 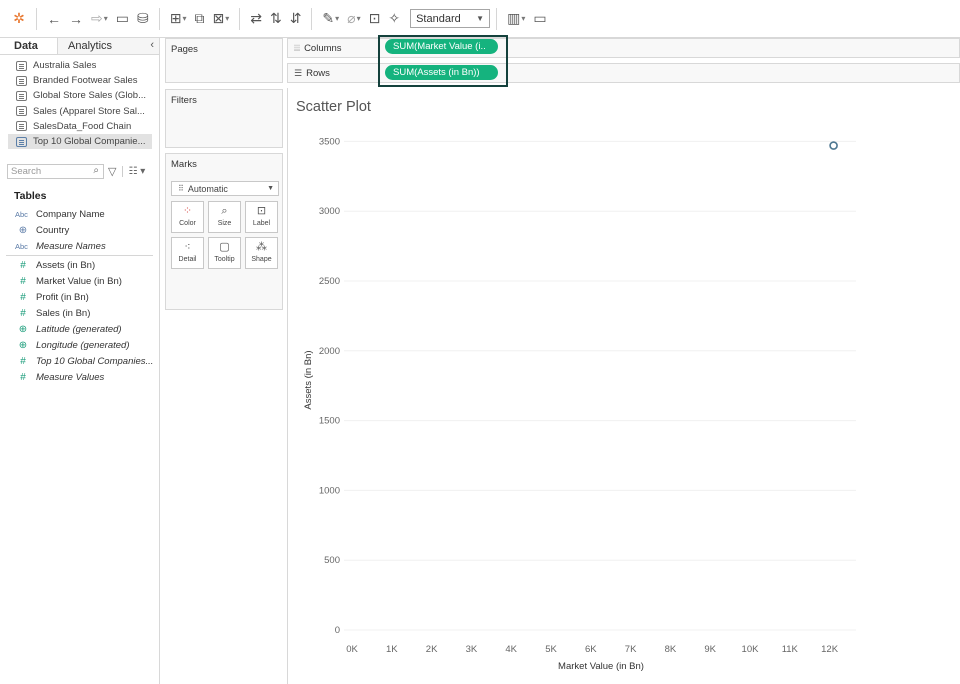 I want to click on x-tick-label: 0K, so click(x=352, y=649).